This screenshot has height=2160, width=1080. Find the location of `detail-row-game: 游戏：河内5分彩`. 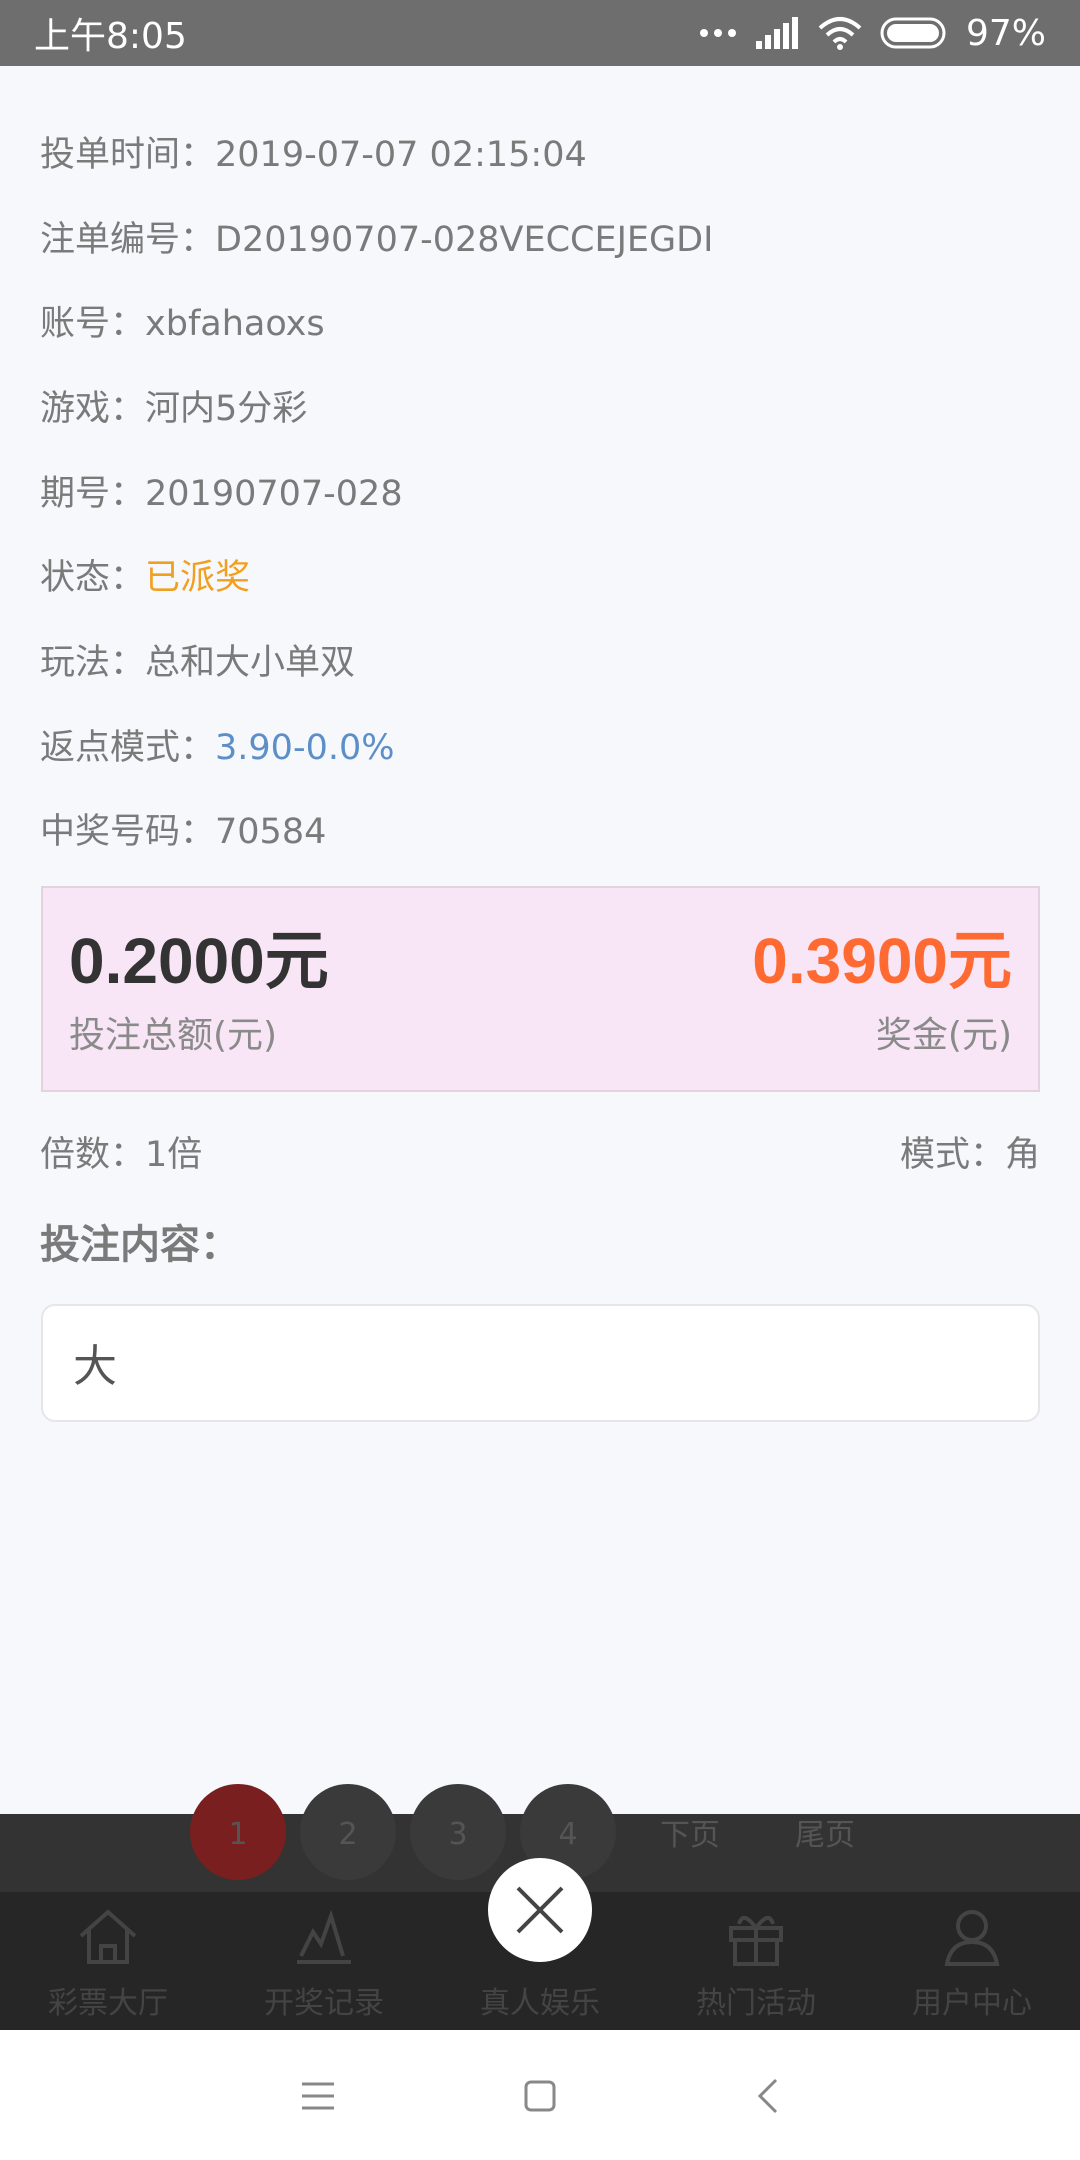

detail-row-game: 游戏：河内5分彩 is located at coordinates (174, 409).